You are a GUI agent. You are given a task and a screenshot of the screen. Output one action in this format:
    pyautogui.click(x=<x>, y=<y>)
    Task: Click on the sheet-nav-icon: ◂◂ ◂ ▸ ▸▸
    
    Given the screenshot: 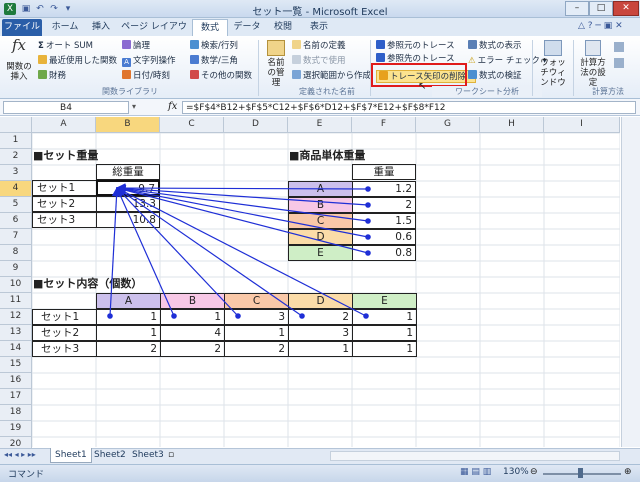 What is the action you would take?
    pyautogui.click(x=20, y=454)
    